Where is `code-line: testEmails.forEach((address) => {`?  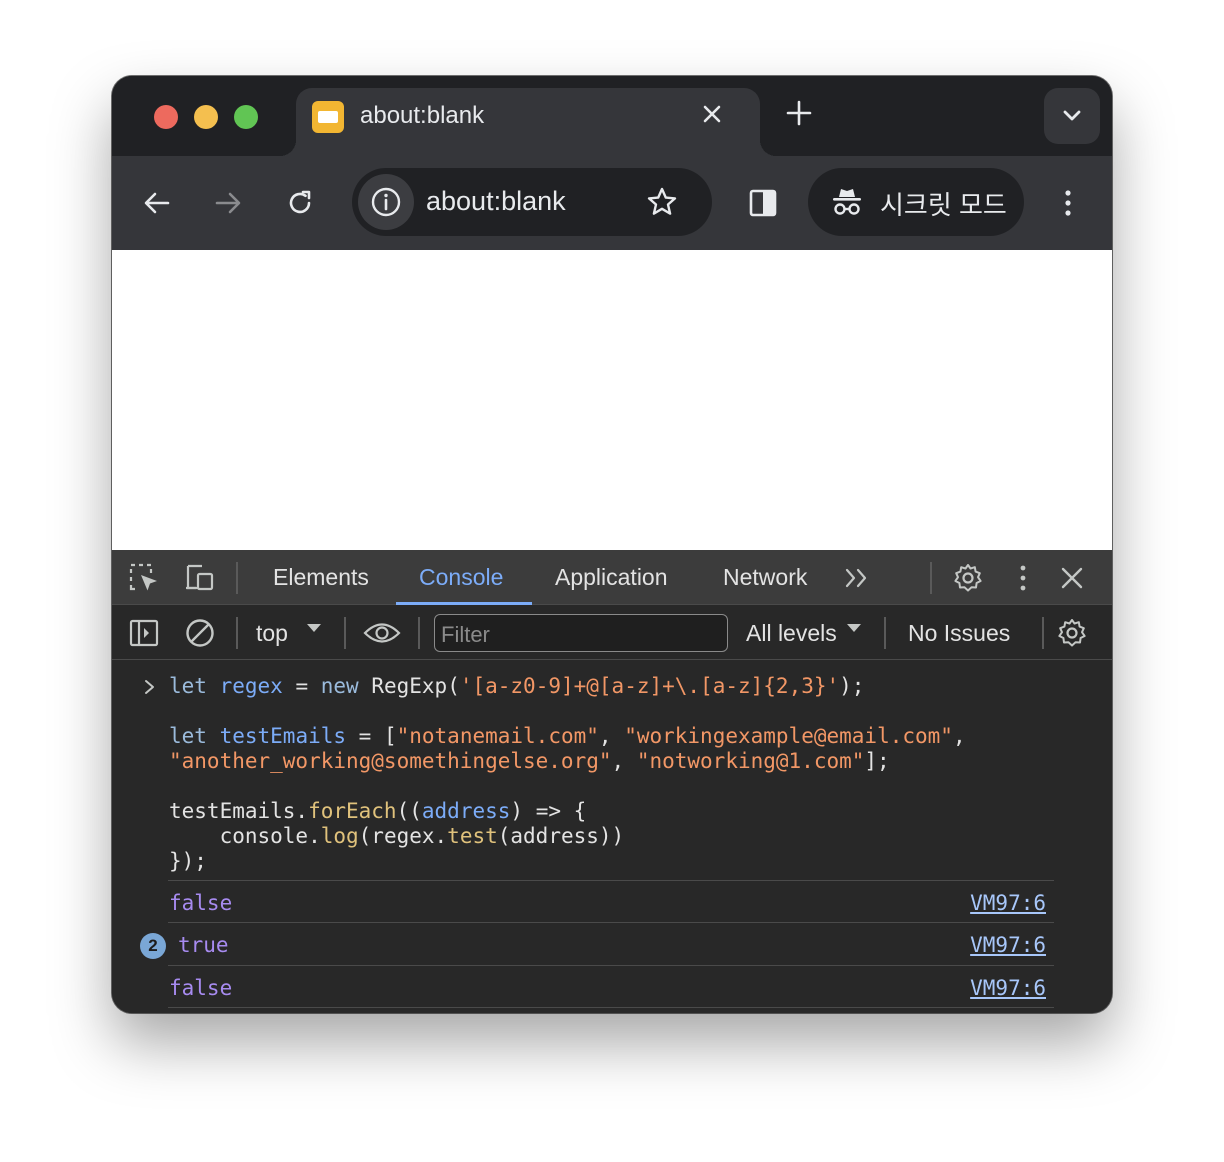
code-line: testEmails.forEach((address) => { is located at coordinates (378, 811).